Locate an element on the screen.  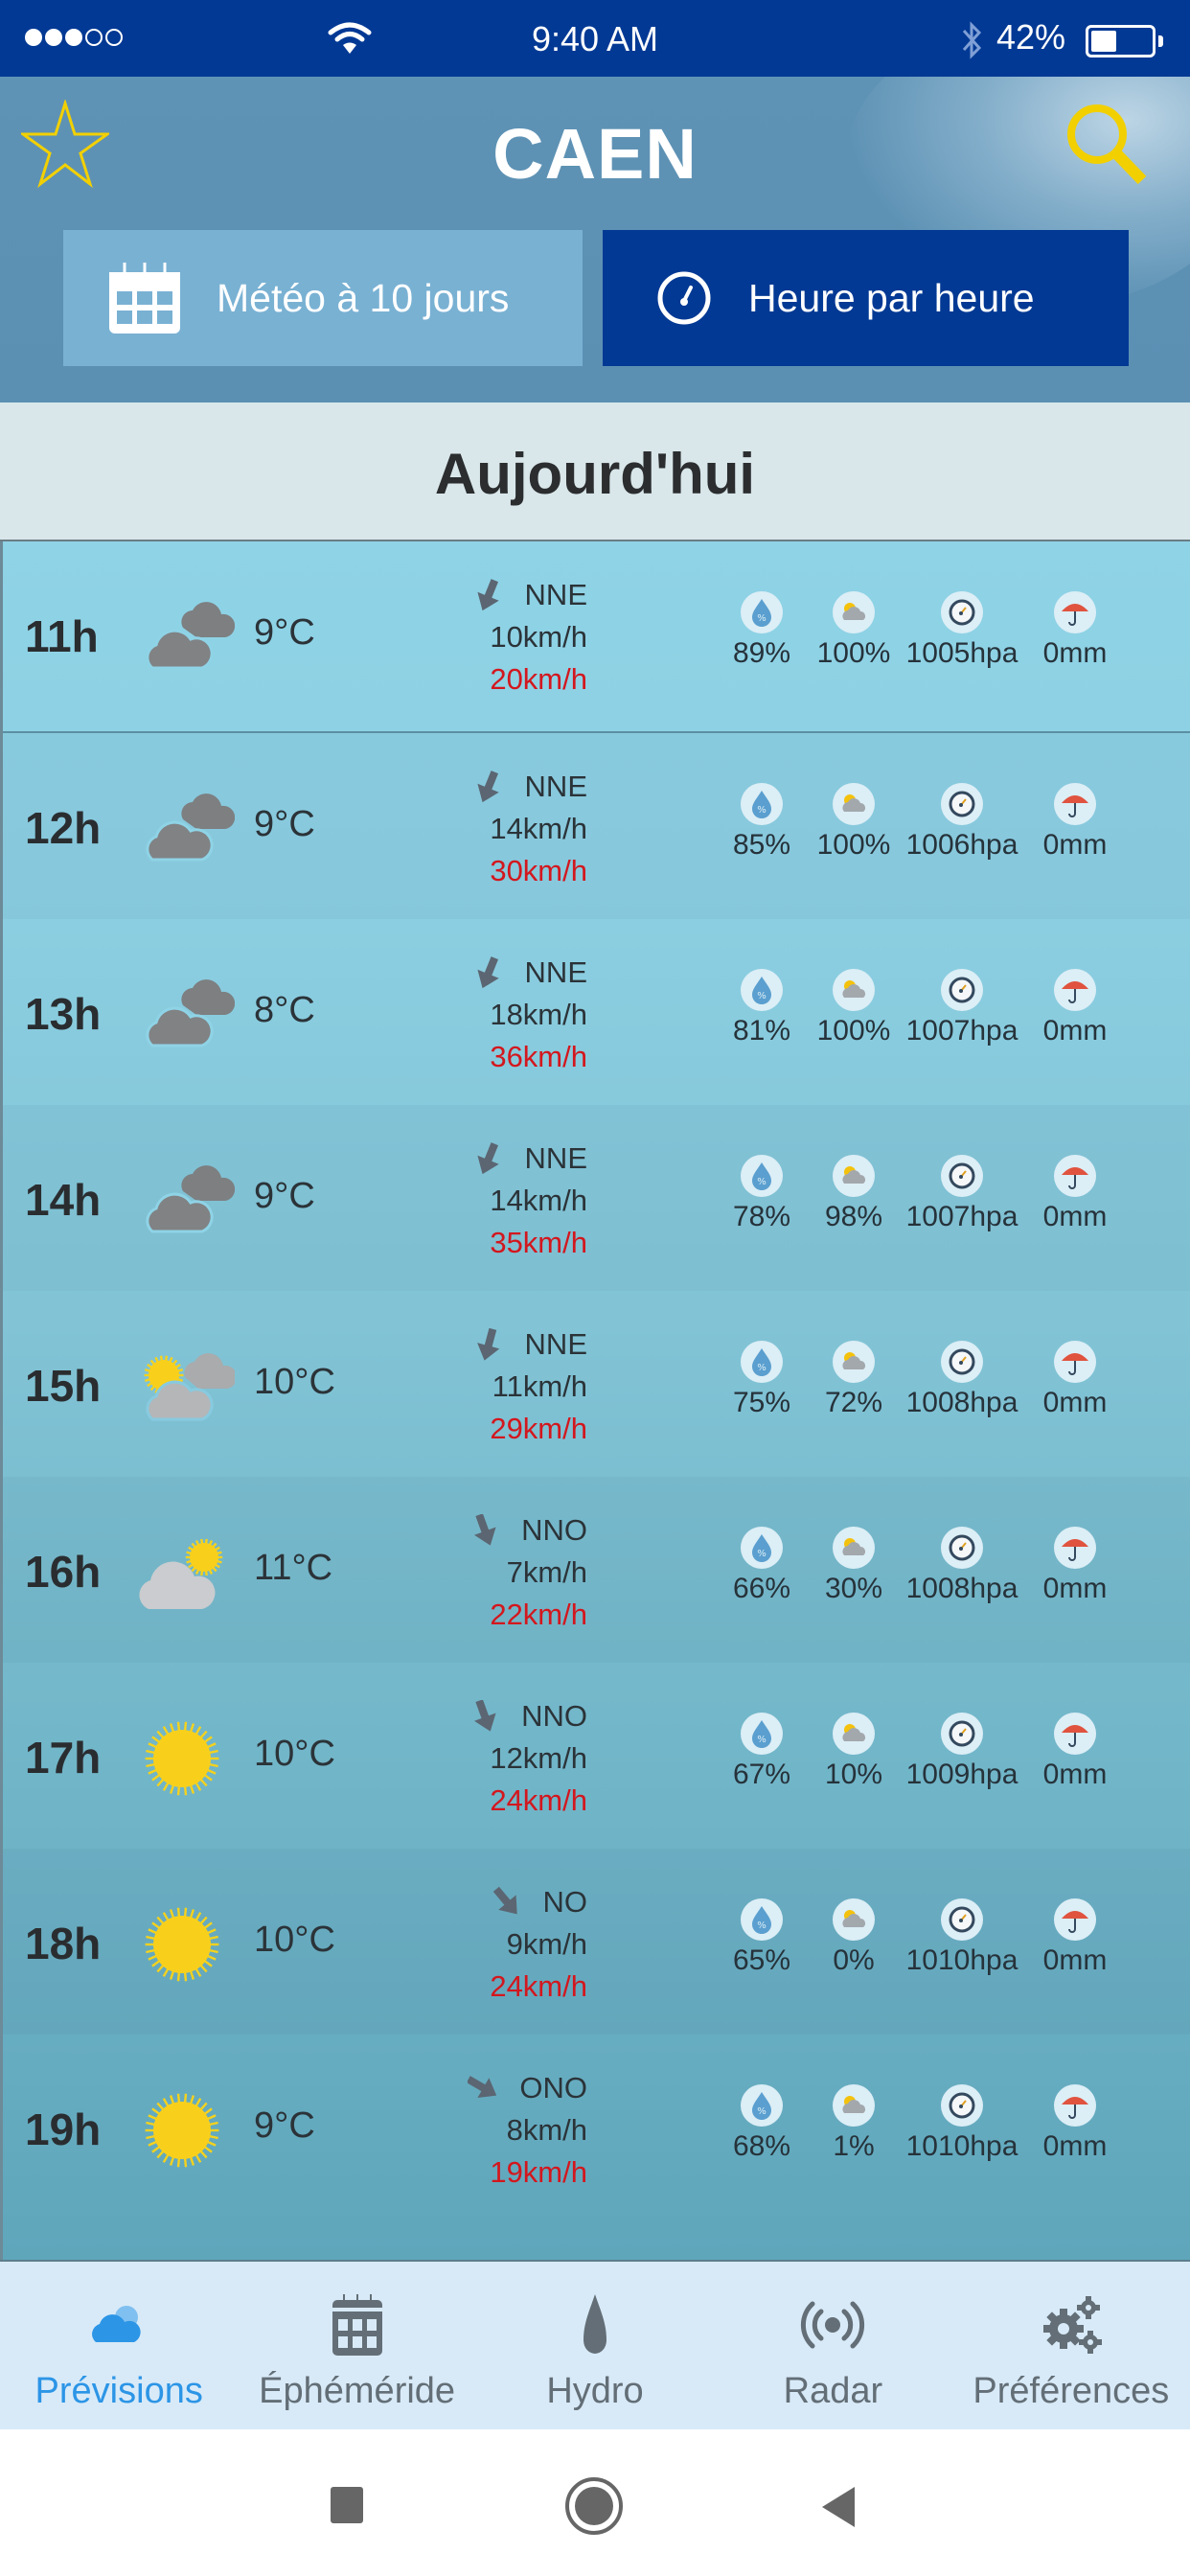
pressure-stat: 1010hpa is located at coordinates (962, 2123).